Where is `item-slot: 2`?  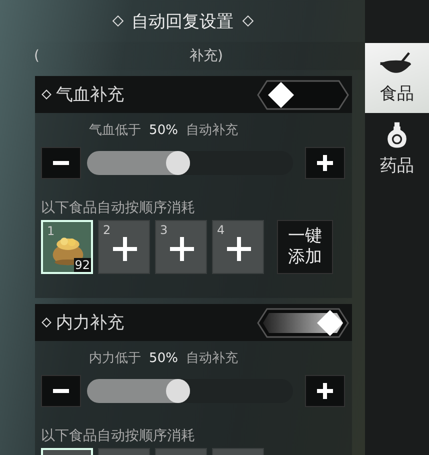 item-slot: 2 is located at coordinates (124, 247).